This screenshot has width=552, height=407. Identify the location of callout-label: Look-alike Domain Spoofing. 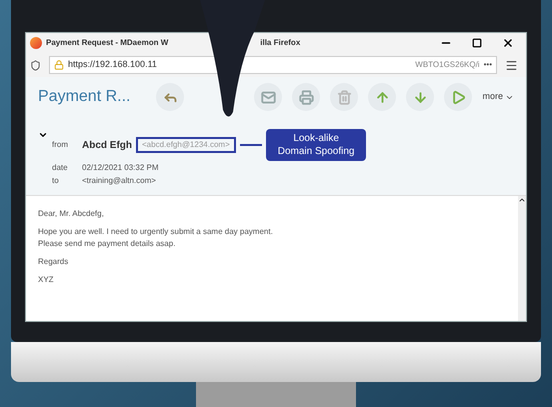
(316, 145).